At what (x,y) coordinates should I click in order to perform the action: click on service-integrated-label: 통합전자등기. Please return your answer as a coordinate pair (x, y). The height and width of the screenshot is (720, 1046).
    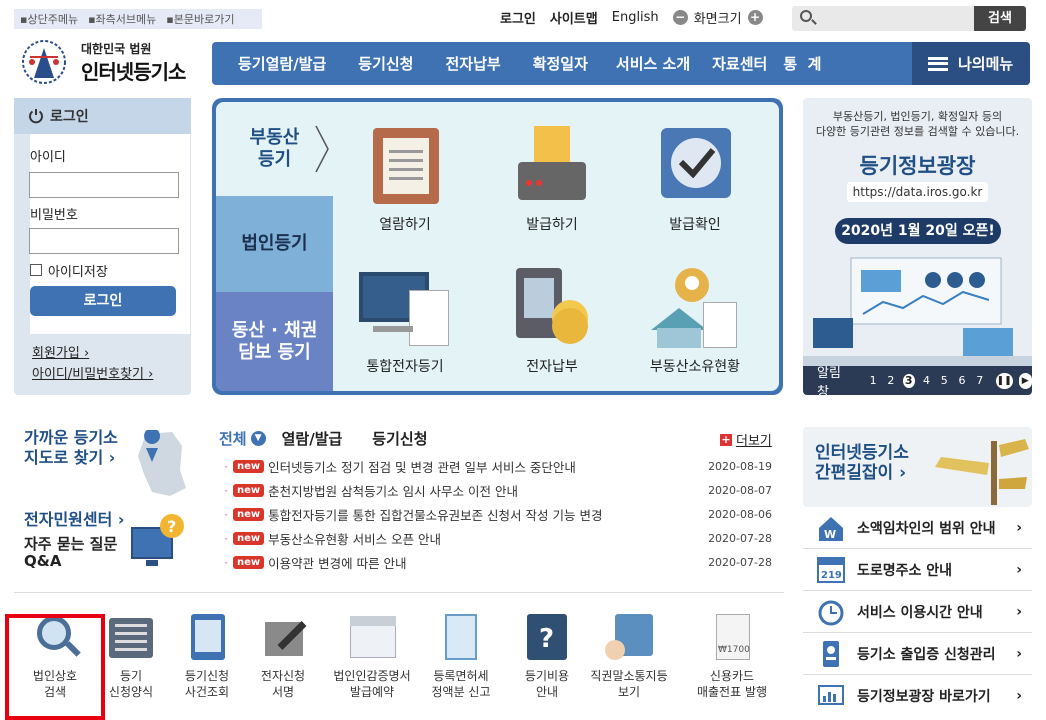
    Looking at the image, I should click on (405, 367).